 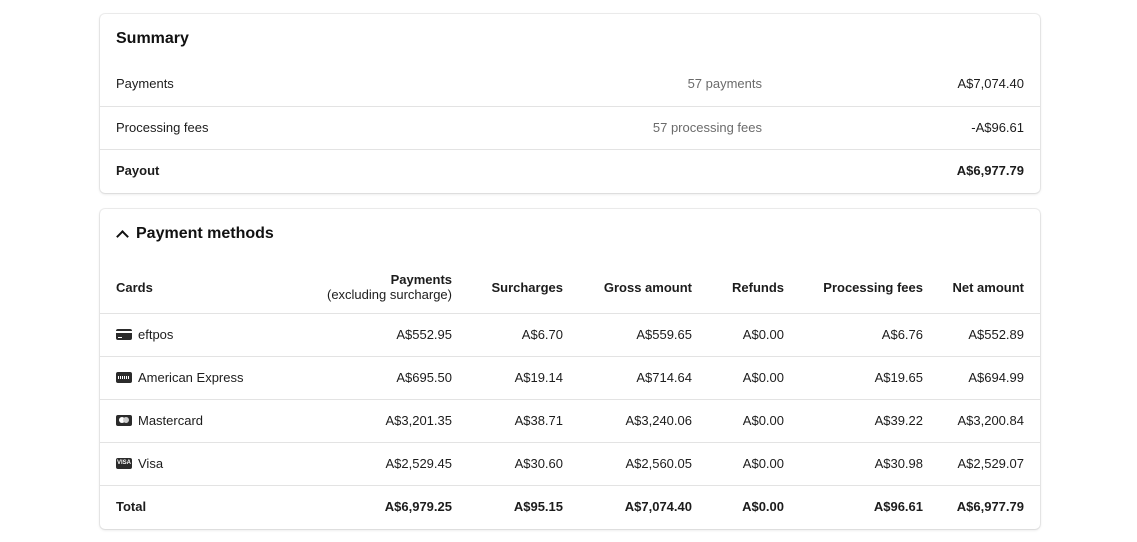 What do you see at coordinates (647, 287) in the screenshot?
I see `column-header-gross: Gross amount` at bounding box center [647, 287].